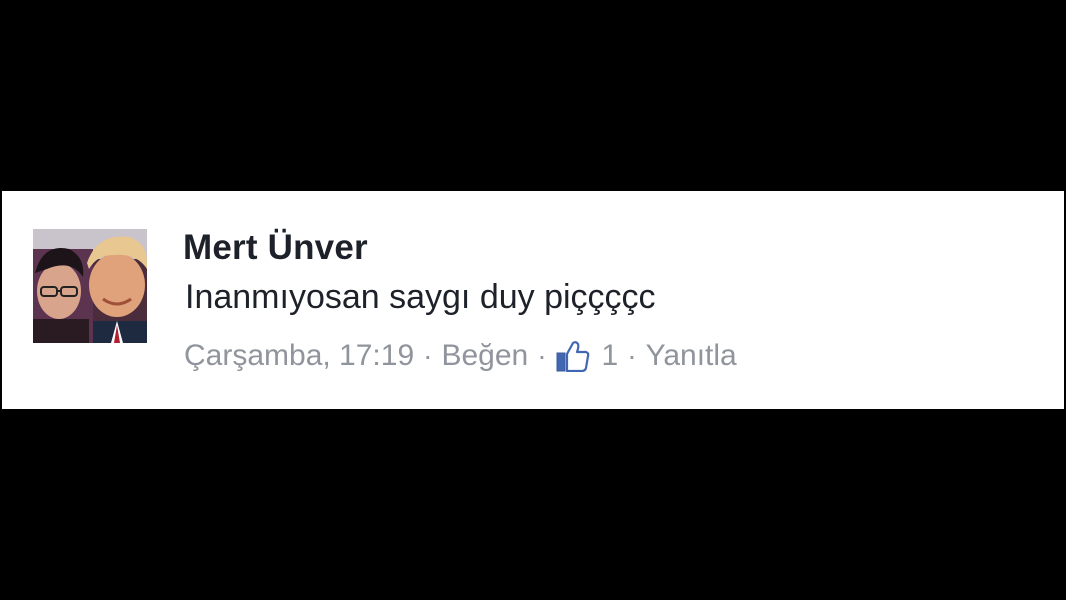  What do you see at coordinates (299, 356) in the screenshot?
I see `comment-timestamp: Çarşamba, 17:19` at bounding box center [299, 356].